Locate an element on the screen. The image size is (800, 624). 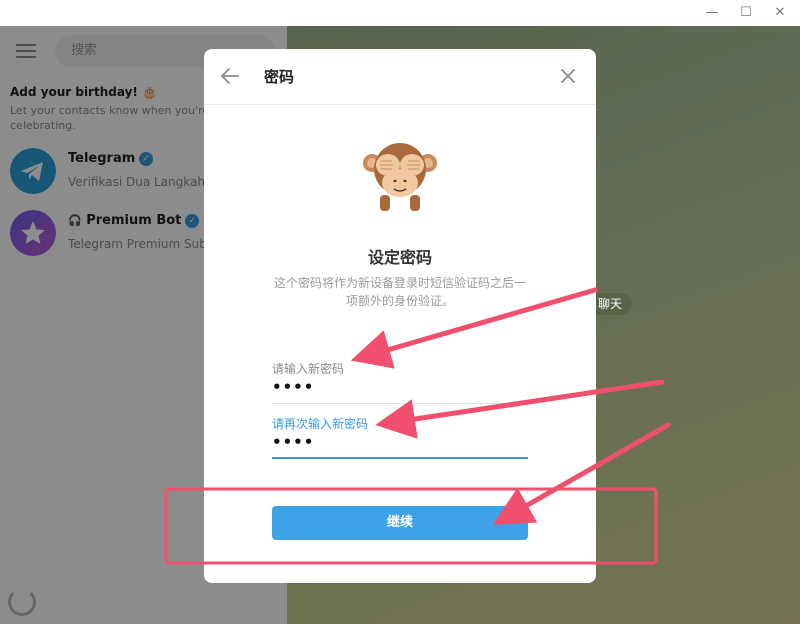
minimize-button: — is located at coordinates (712, 13).